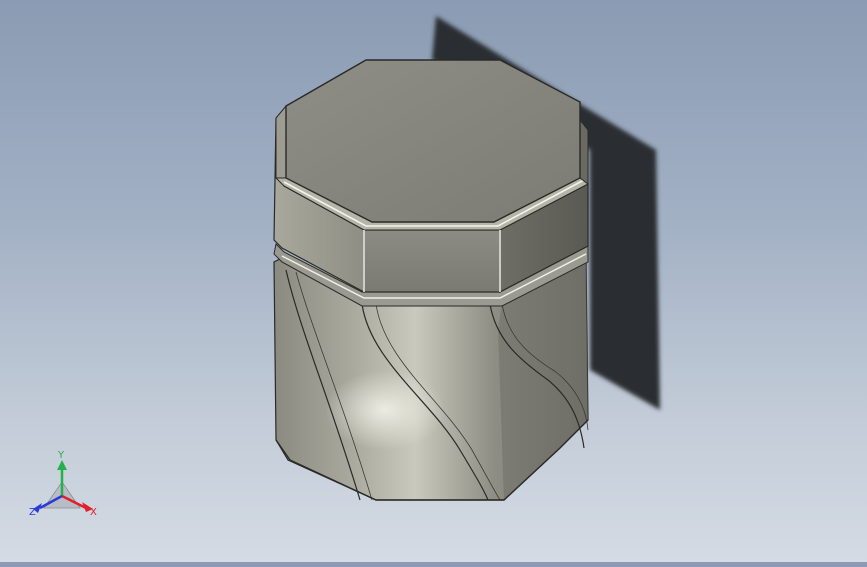 The image size is (867, 567). Describe the element at coordinates (93, 512) in the screenshot. I see `x-axis-label: X` at that location.